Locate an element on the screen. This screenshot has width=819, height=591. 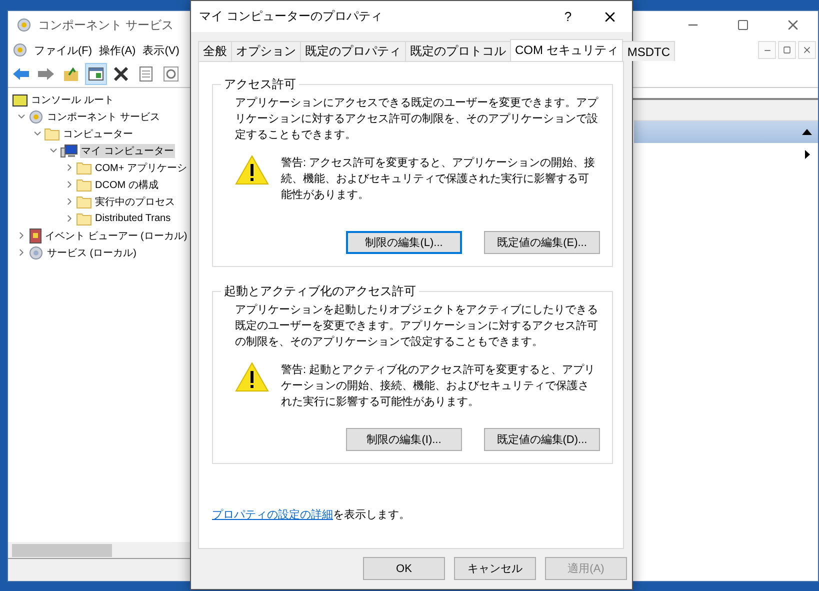
restore-icon is located at coordinates (787, 50).